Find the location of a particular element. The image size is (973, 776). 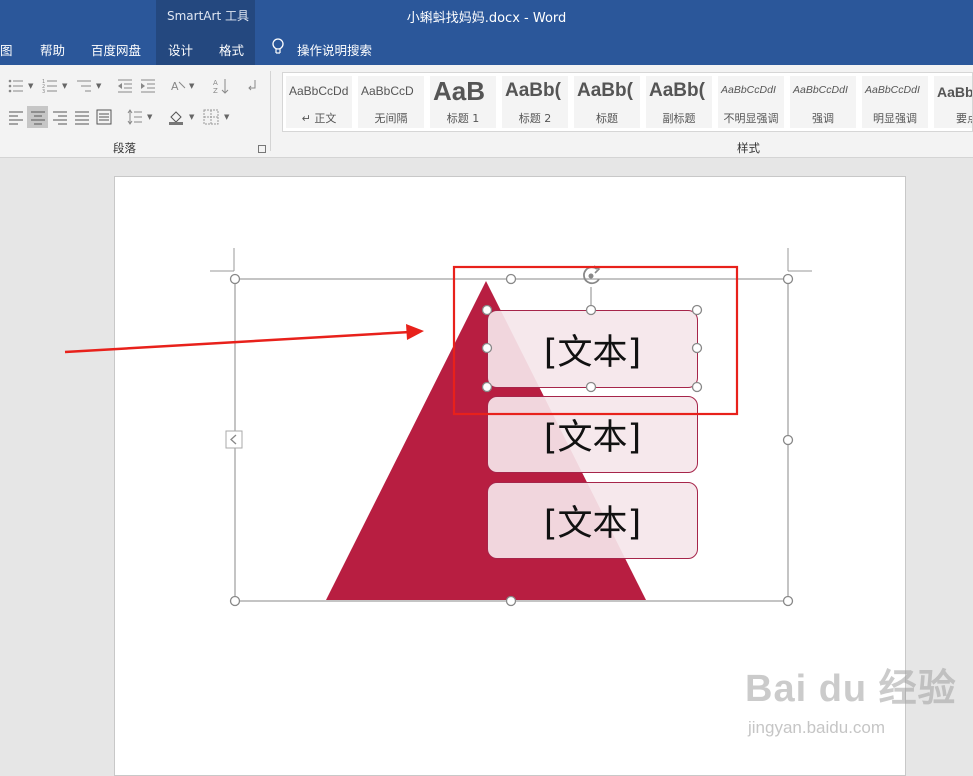

smartart-text-item-1: [文本] is located at coordinates (592, 349).